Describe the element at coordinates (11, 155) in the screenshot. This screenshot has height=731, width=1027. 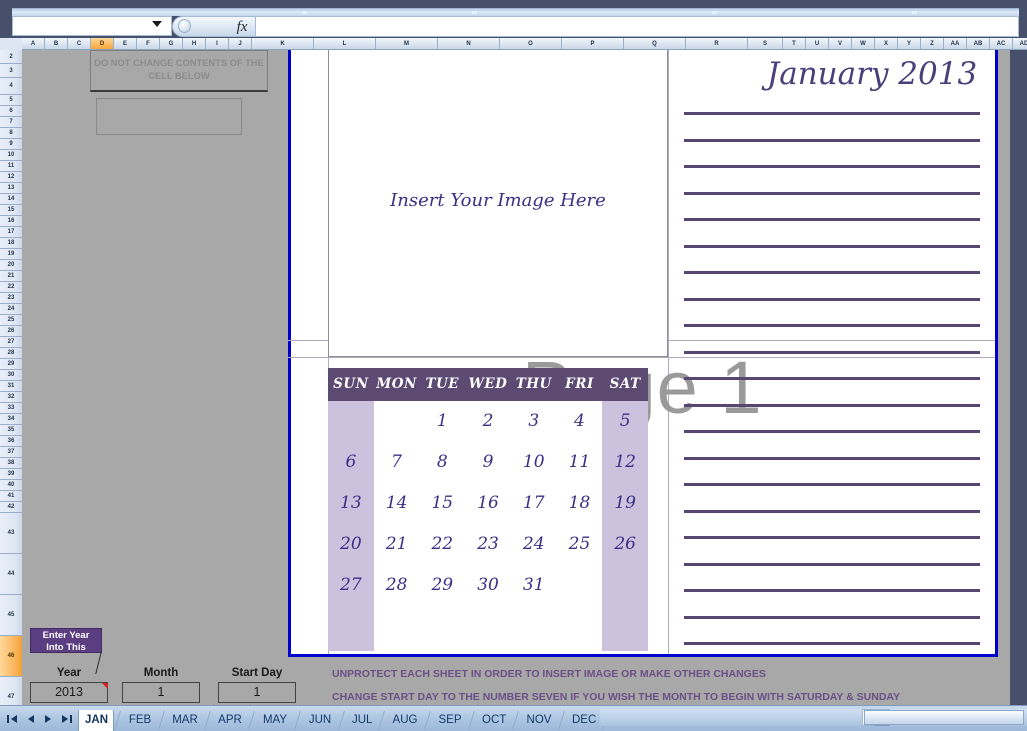
I see `row-header-10: 10` at that location.